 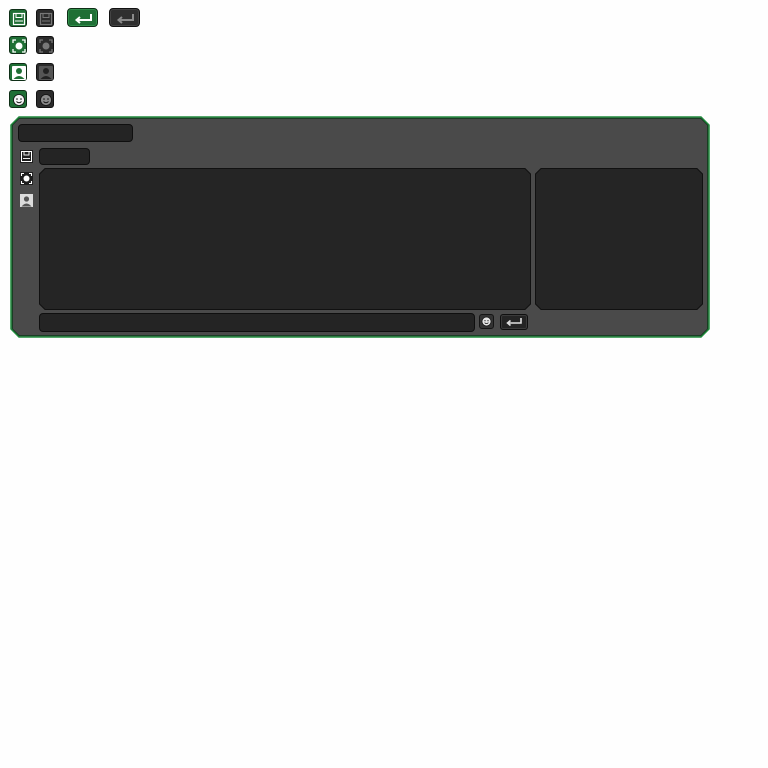 What do you see at coordinates (285, 239) in the screenshot?
I see `message-log` at bounding box center [285, 239].